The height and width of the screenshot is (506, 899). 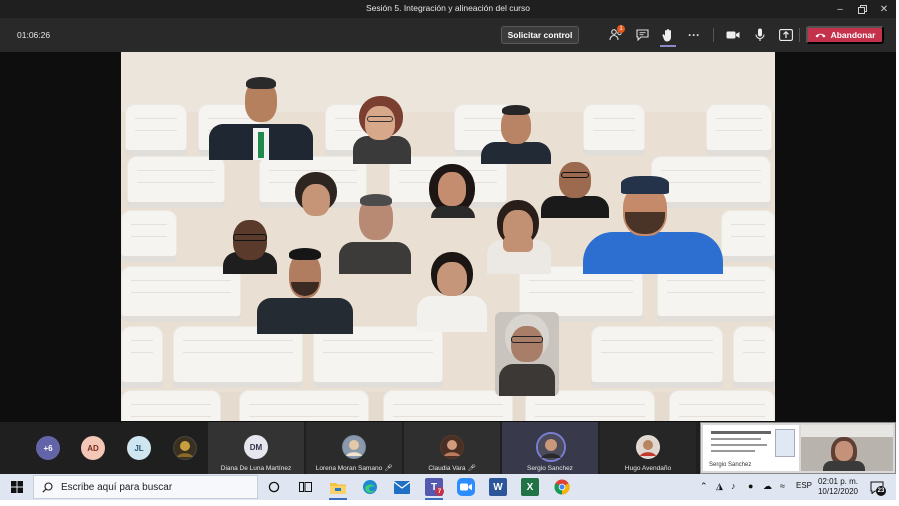 What do you see at coordinates (782, 486) in the screenshot?
I see `network-icon: ≈` at bounding box center [782, 486].